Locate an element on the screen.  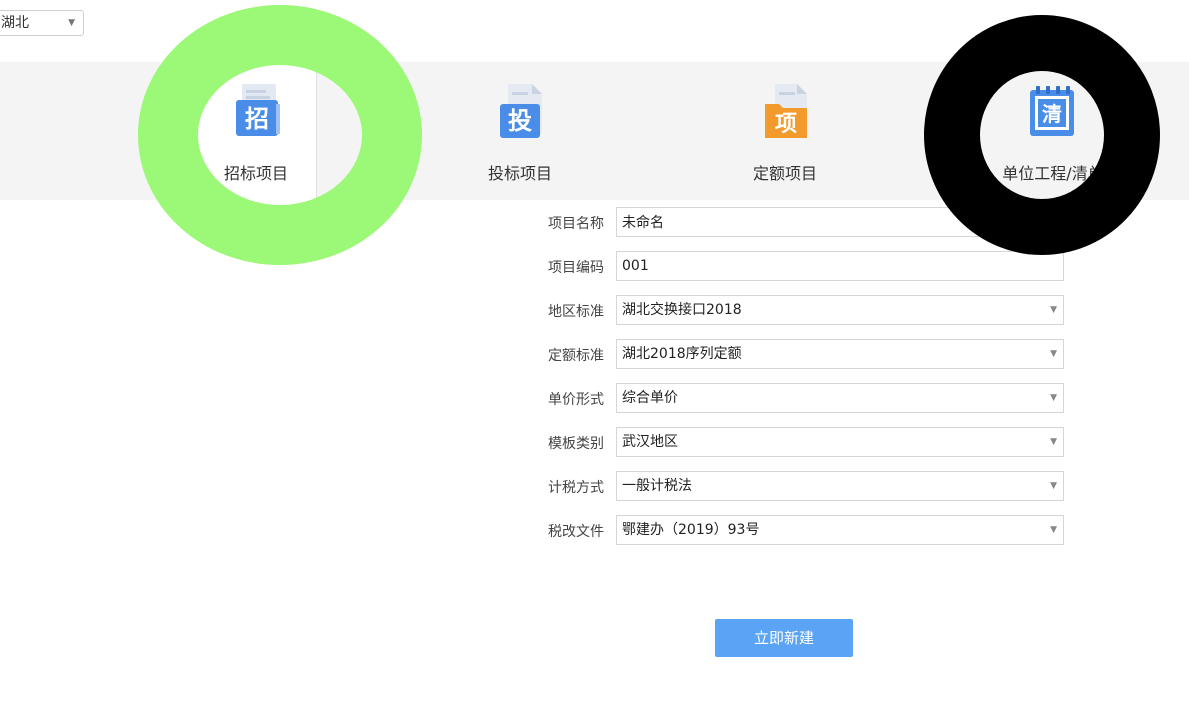
form-row-unit-price-form: 单价形式 综合单价 ▼ is located at coordinates (793, 399).